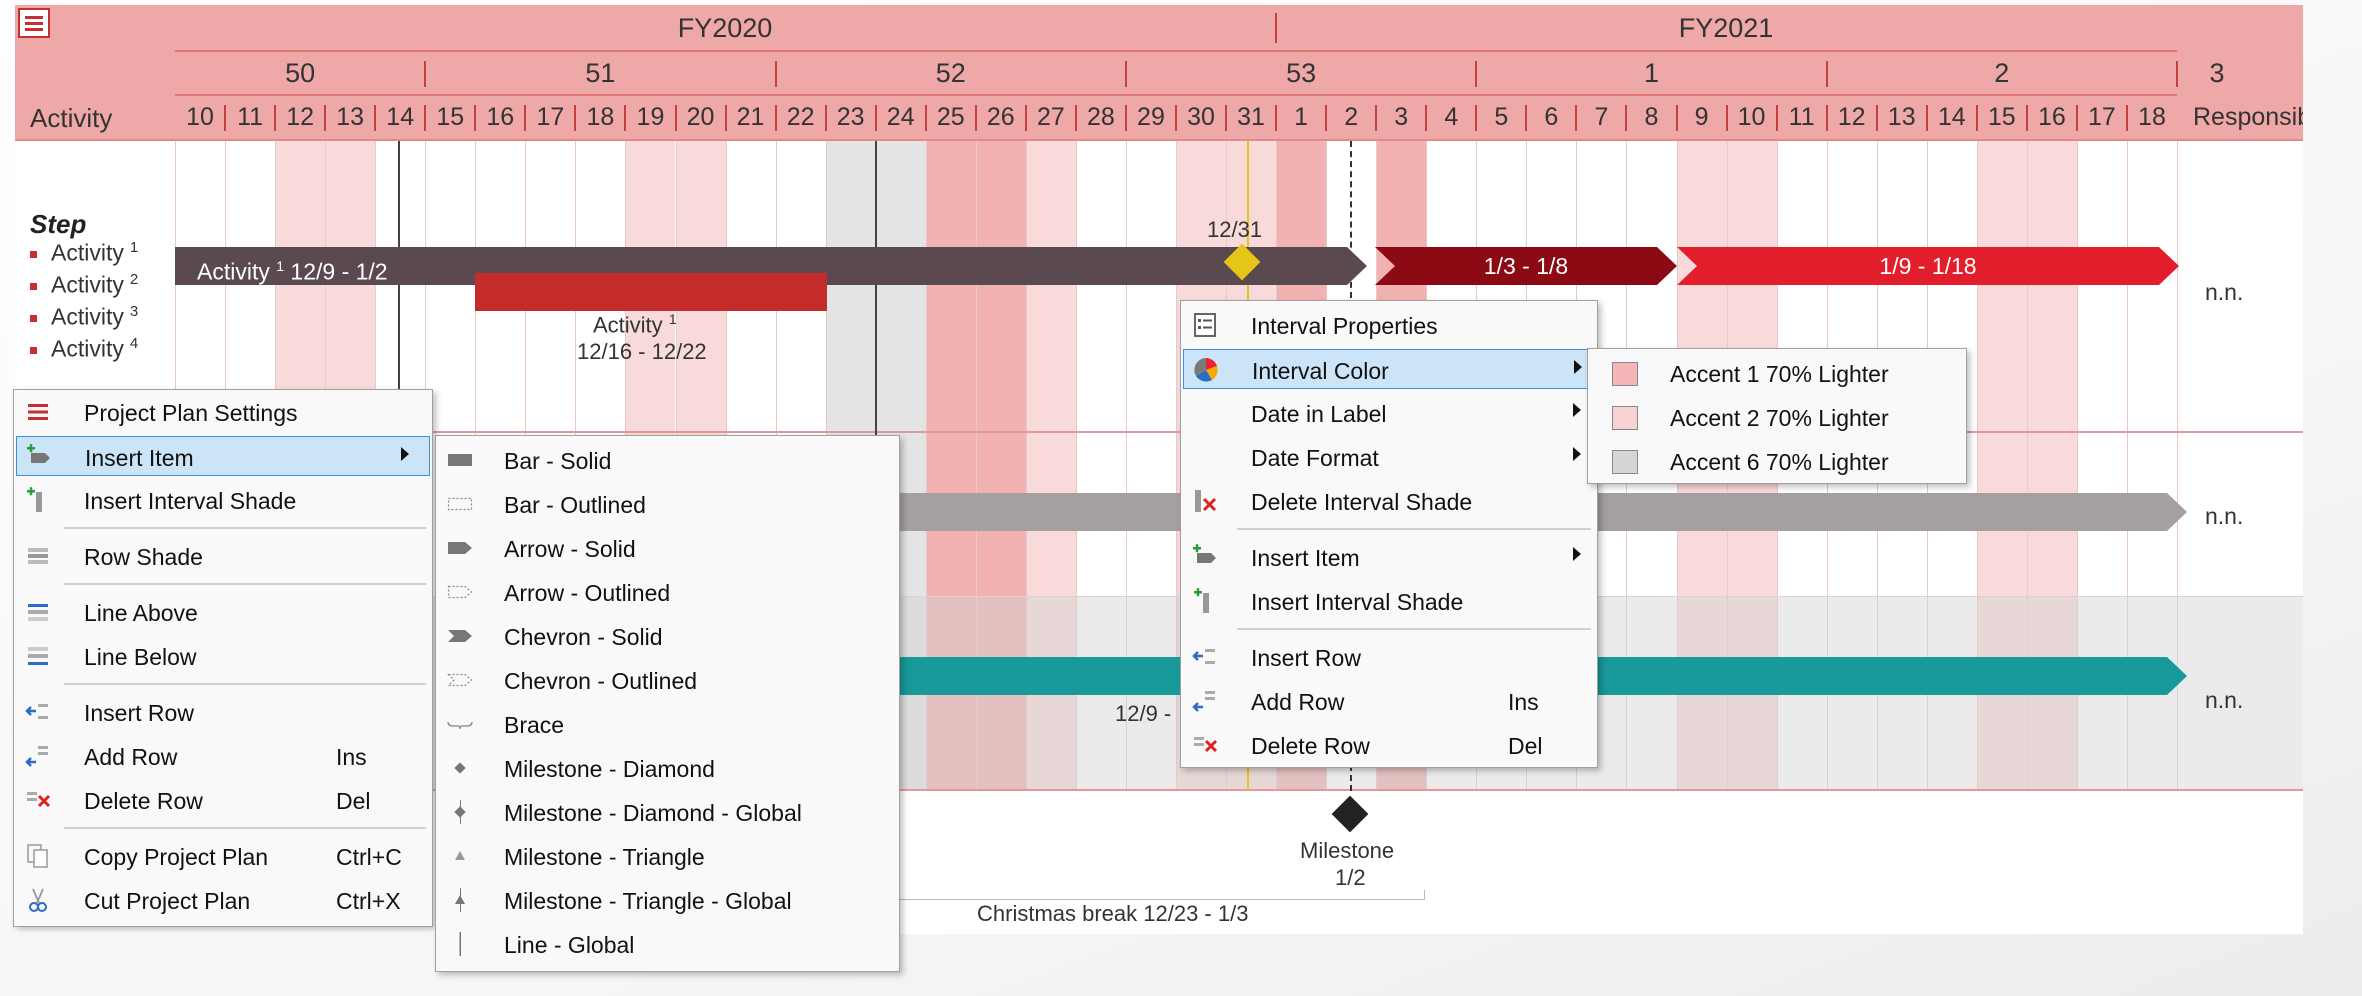  What do you see at coordinates (667, 724) in the screenshot?
I see `insert-menu-item-6: Brace` at bounding box center [667, 724].